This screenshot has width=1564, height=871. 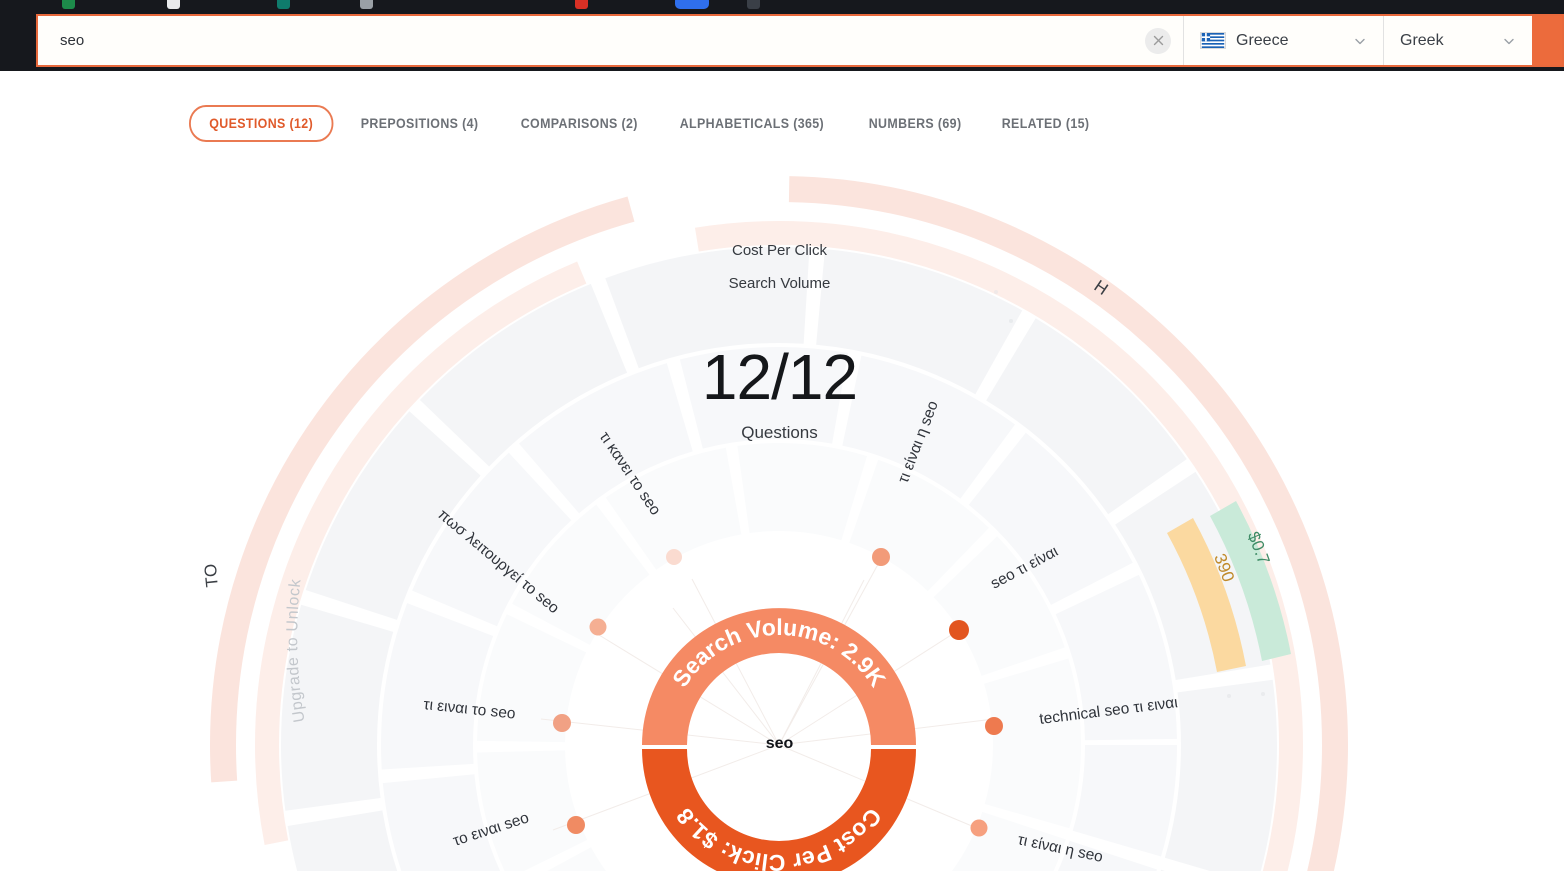 I want to click on tab-prepositions: PREPOSITIONS (4), so click(x=419, y=123).